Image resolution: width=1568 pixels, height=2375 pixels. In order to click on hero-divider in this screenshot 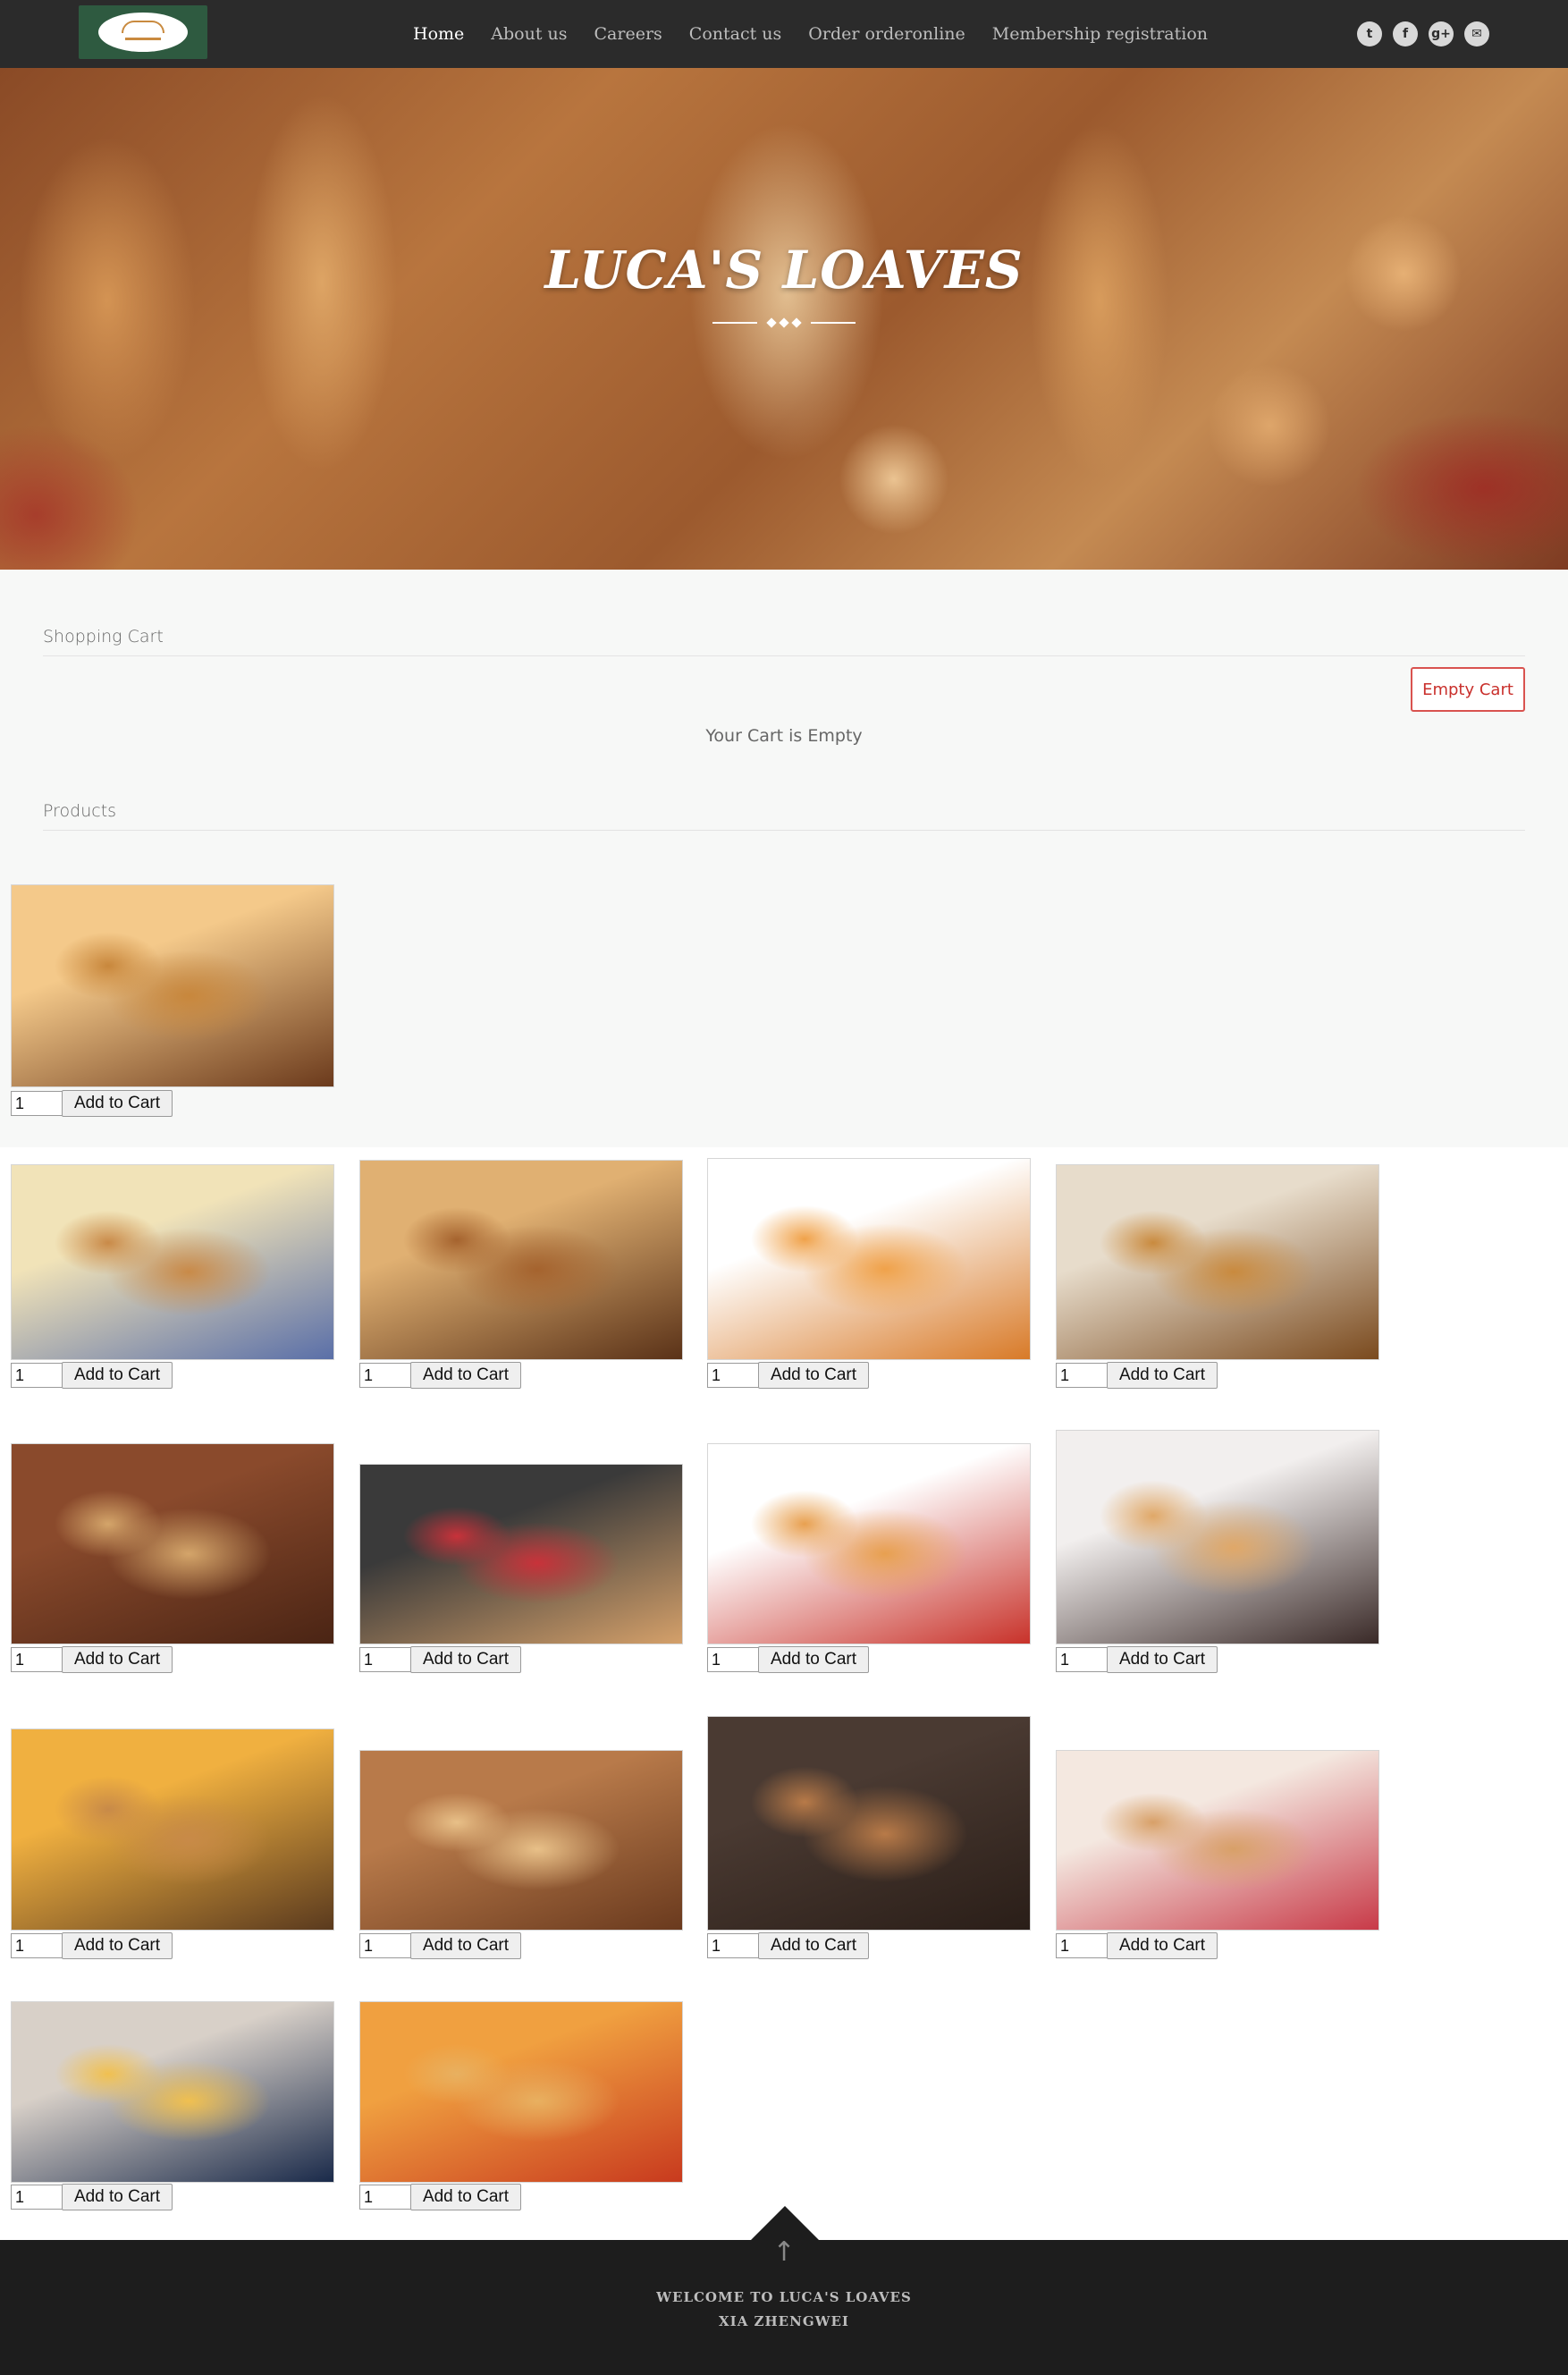, I will do `click(784, 323)`.